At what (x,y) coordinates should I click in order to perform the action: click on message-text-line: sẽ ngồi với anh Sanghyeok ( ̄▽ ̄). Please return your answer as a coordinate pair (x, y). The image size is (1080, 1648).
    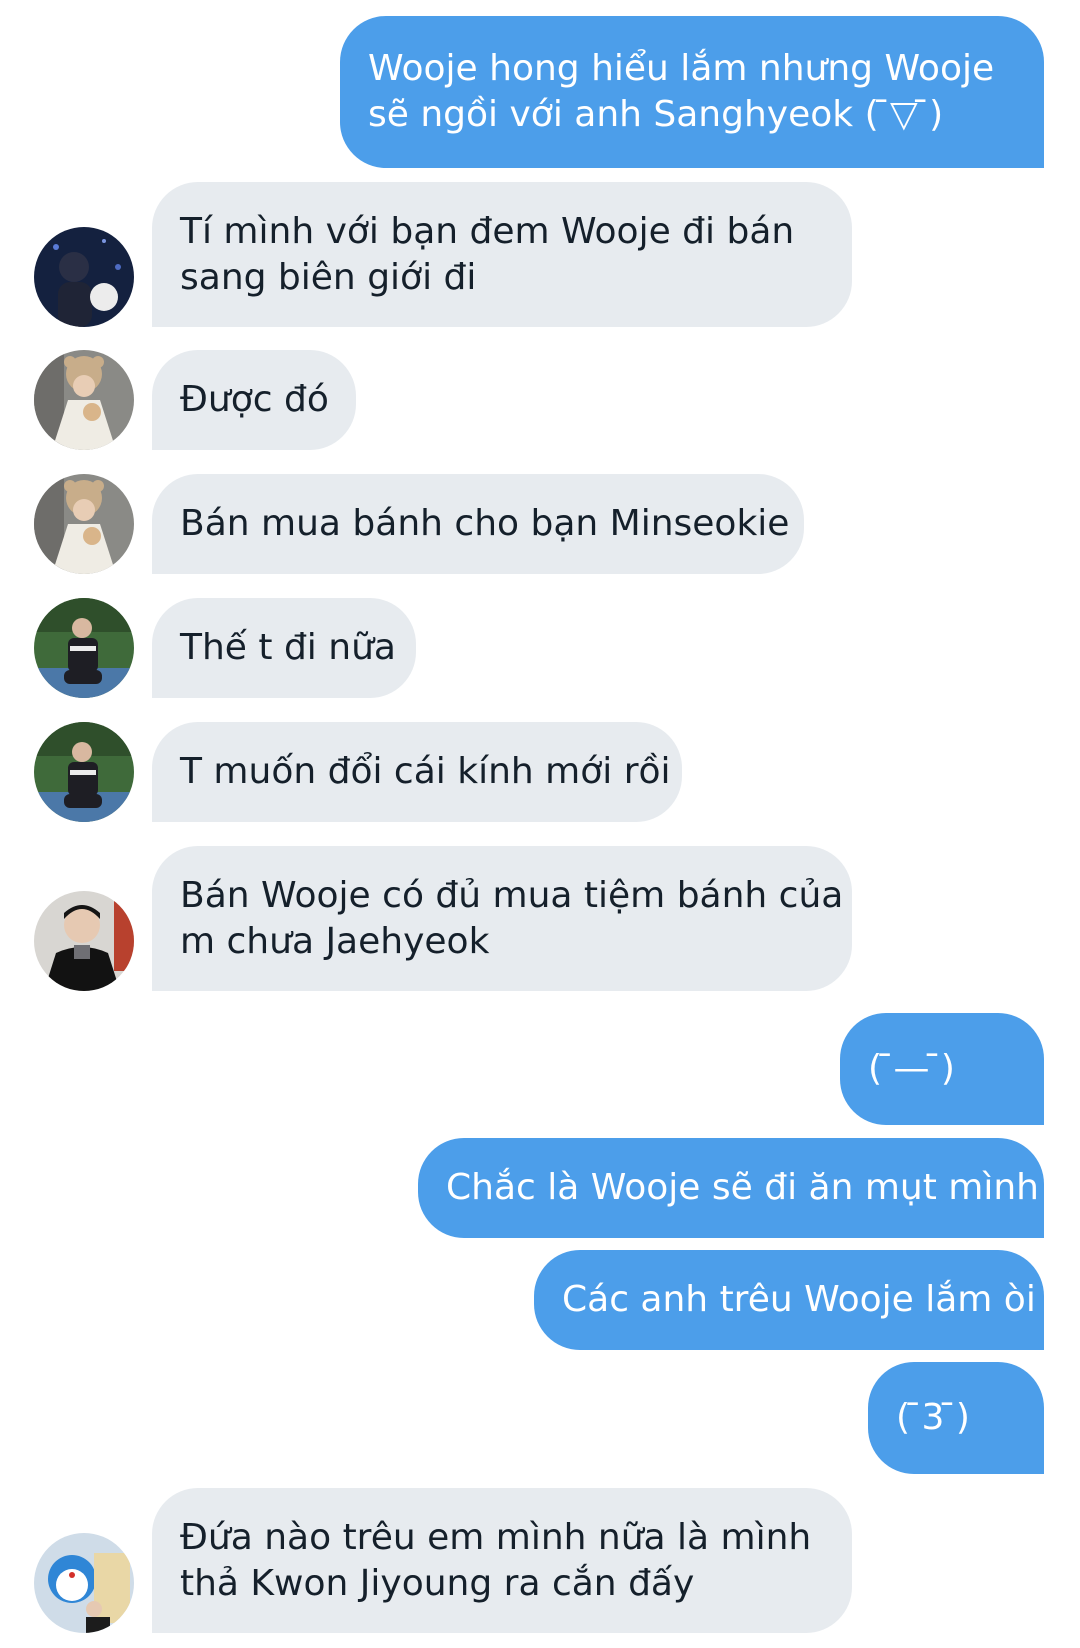
    Looking at the image, I should click on (656, 114).